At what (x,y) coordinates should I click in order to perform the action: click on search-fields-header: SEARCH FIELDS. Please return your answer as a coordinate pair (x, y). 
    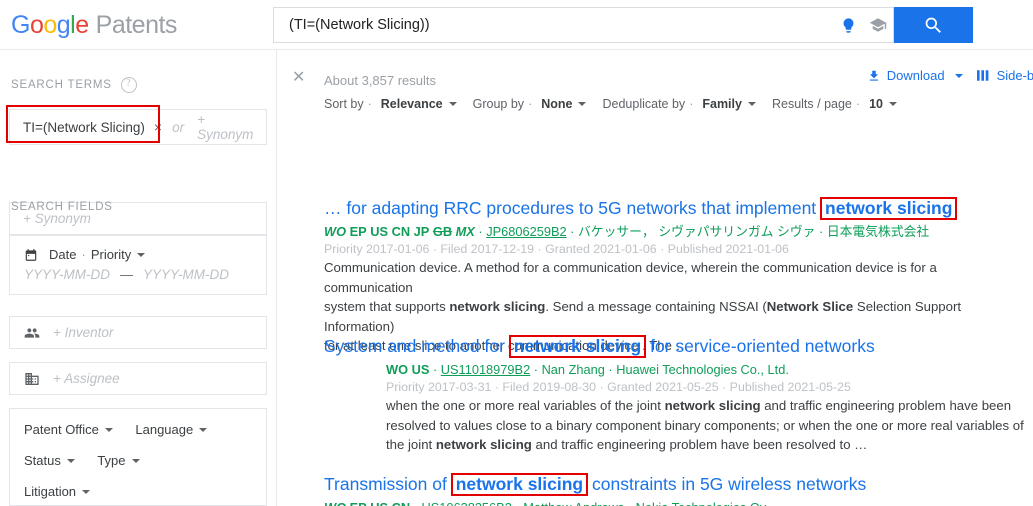
    Looking at the image, I should click on (62, 207).